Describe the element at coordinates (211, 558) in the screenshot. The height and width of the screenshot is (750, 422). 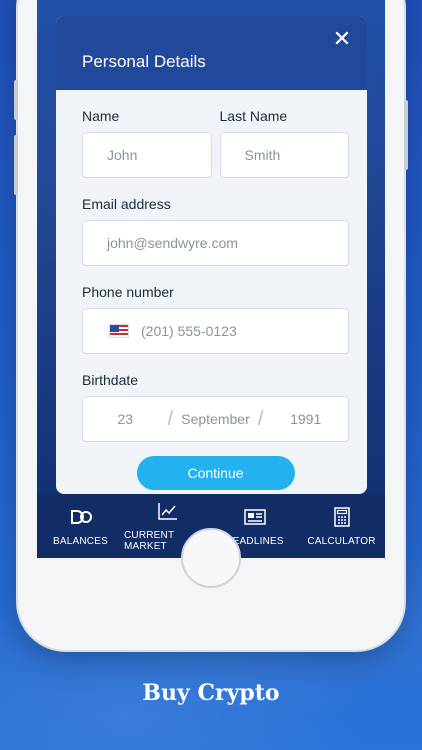
I see `home-button` at that location.